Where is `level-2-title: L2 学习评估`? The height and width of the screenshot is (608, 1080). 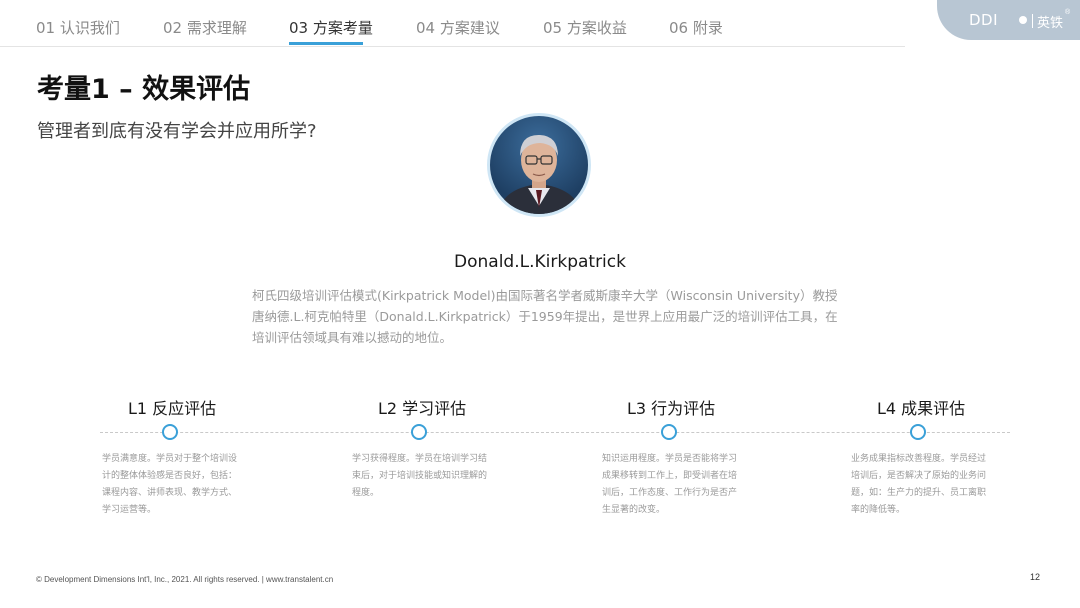
level-2-title: L2 学习评估 is located at coordinates (422, 408).